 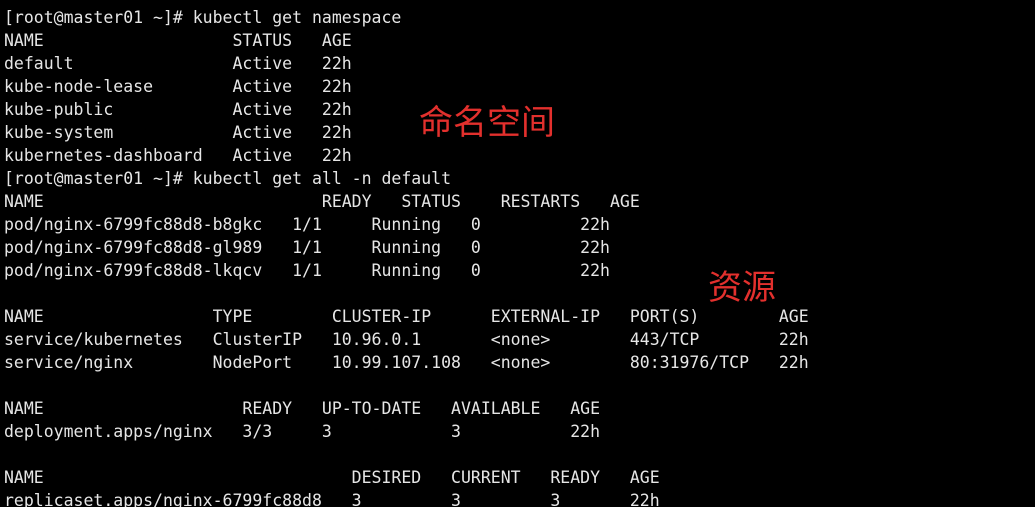 I want to click on namespace-row: kube-system Active 22h, so click(x=178, y=132).